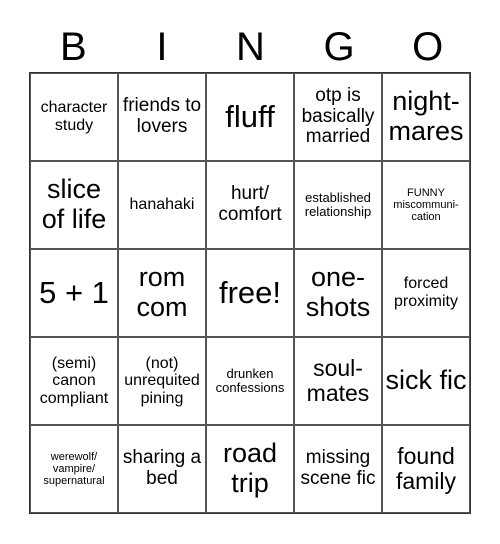  Describe the element at coordinates (426, 469) in the screenshot. I see `bingo-cell: found family` at that location.